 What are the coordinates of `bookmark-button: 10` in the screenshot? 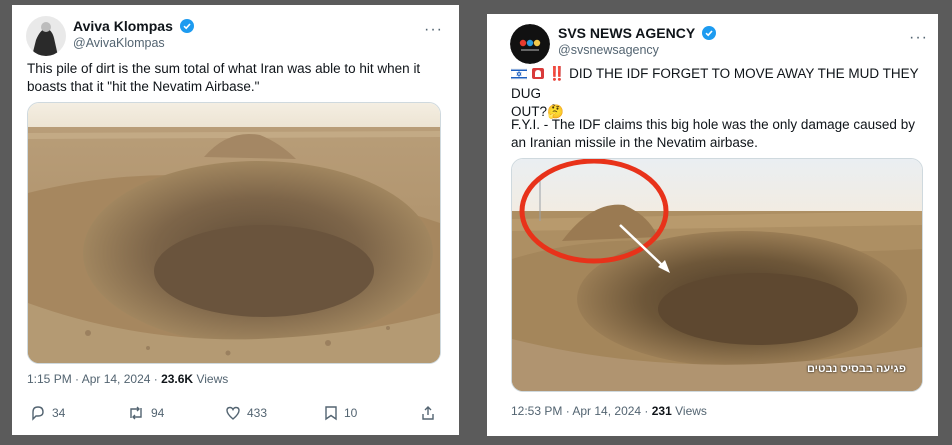 It's located at (340, 413).